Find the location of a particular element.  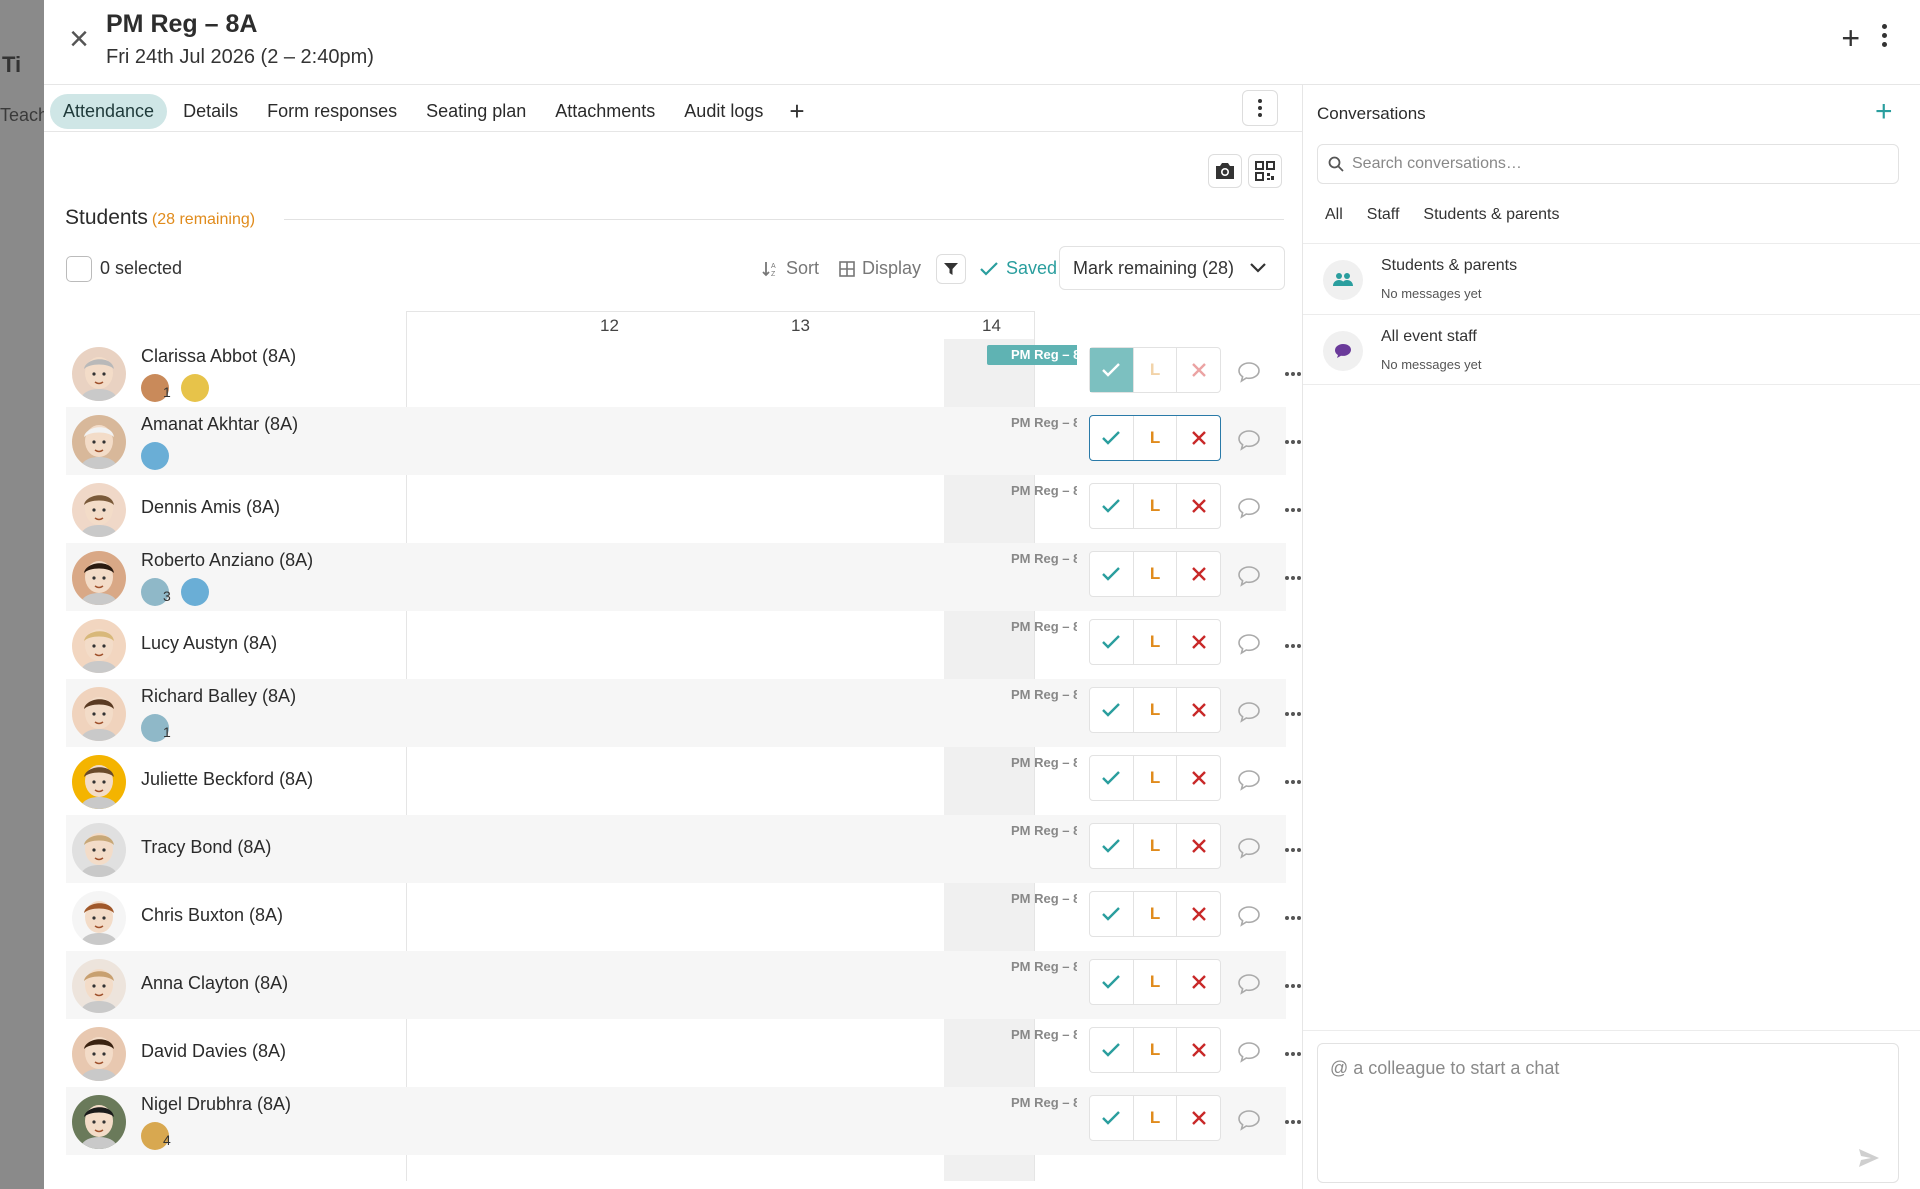

student-name: Clarissa Abbot (8A) is located at coordinates (218, 356).